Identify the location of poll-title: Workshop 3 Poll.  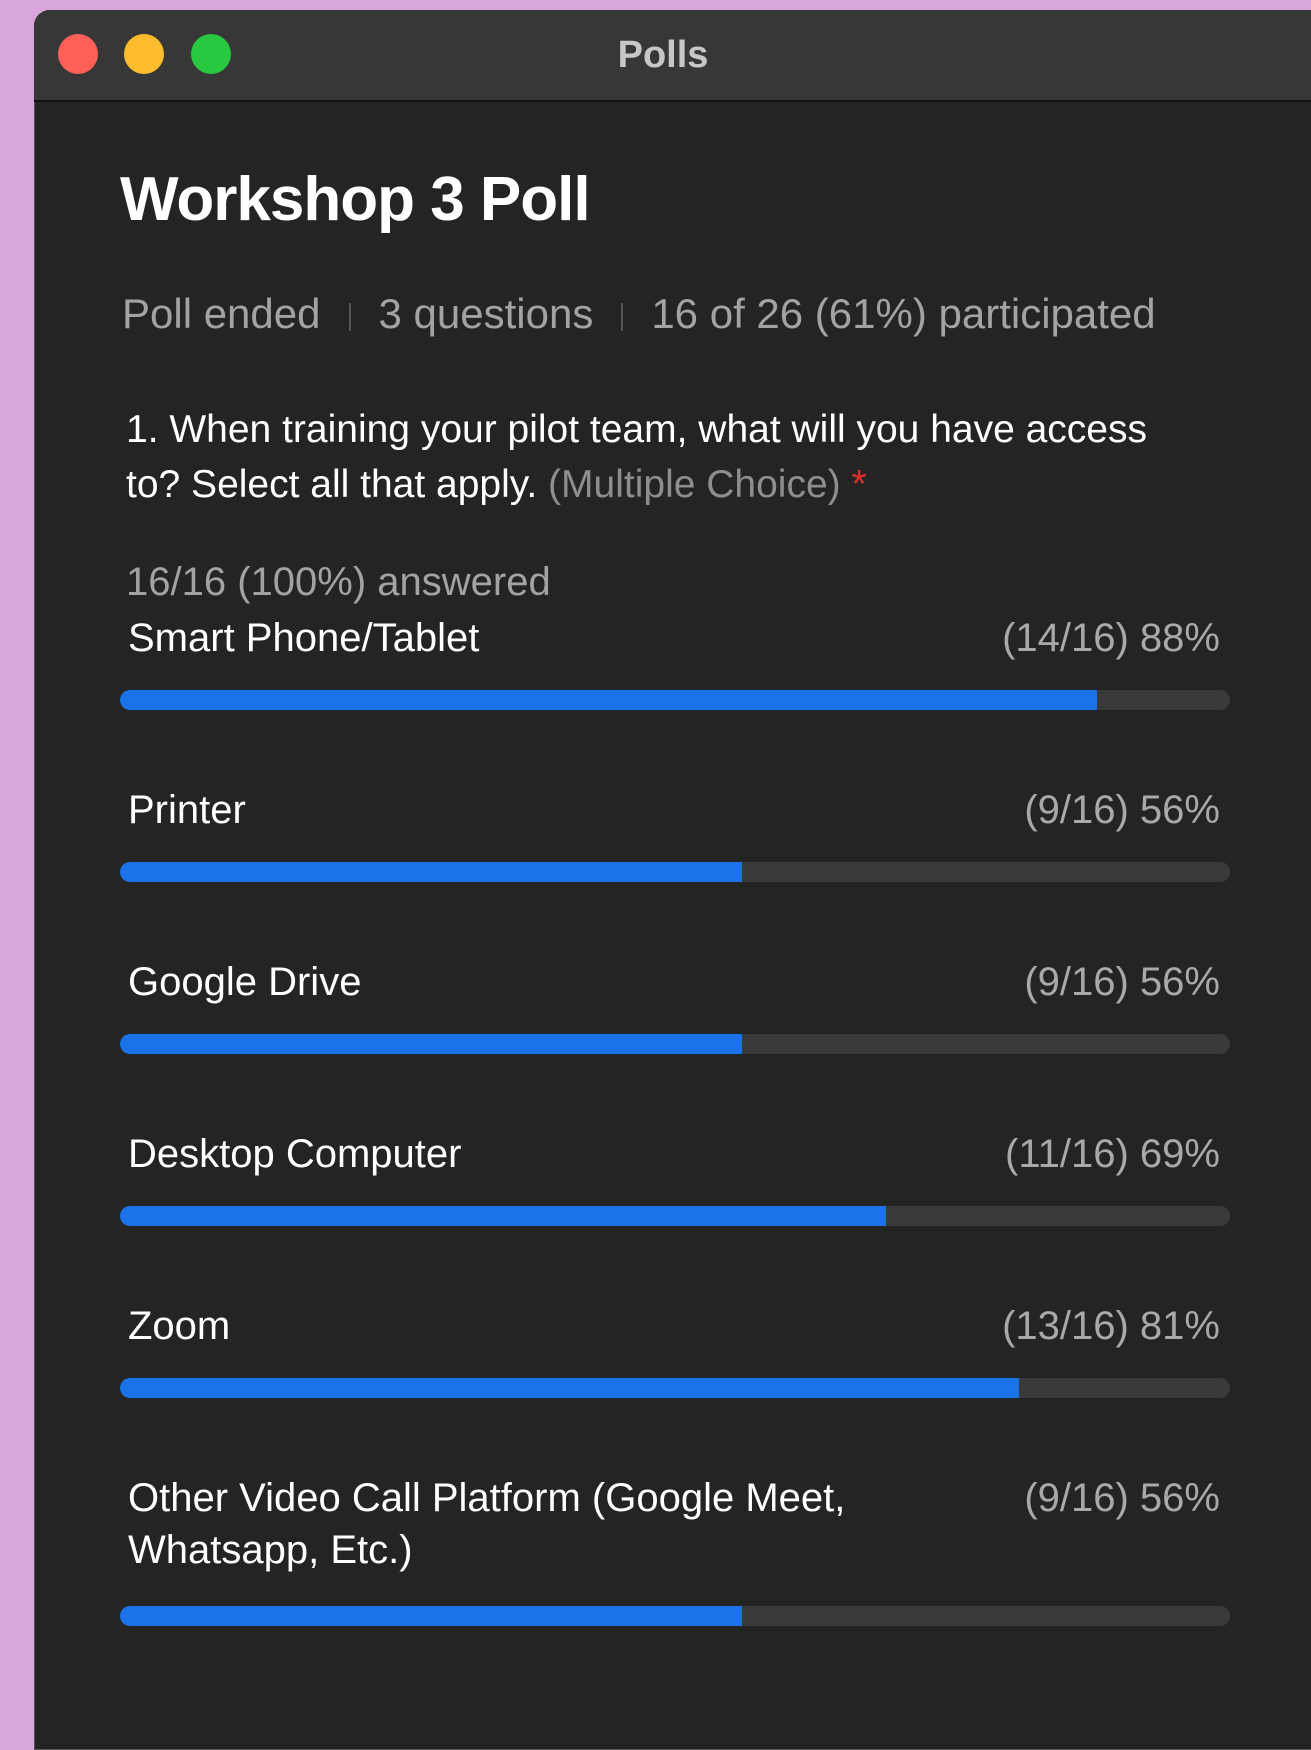
(355, 199).